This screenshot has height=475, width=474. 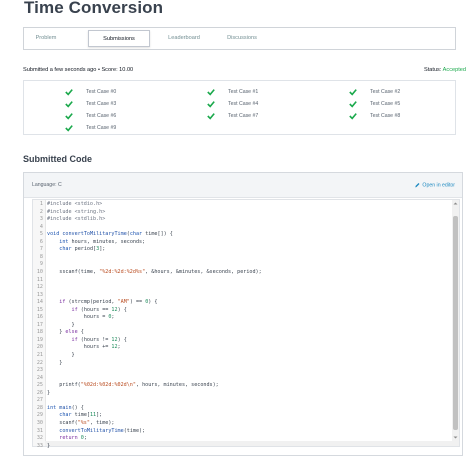 I want to click on code-line: 21 }, so click(x=238, y=356).